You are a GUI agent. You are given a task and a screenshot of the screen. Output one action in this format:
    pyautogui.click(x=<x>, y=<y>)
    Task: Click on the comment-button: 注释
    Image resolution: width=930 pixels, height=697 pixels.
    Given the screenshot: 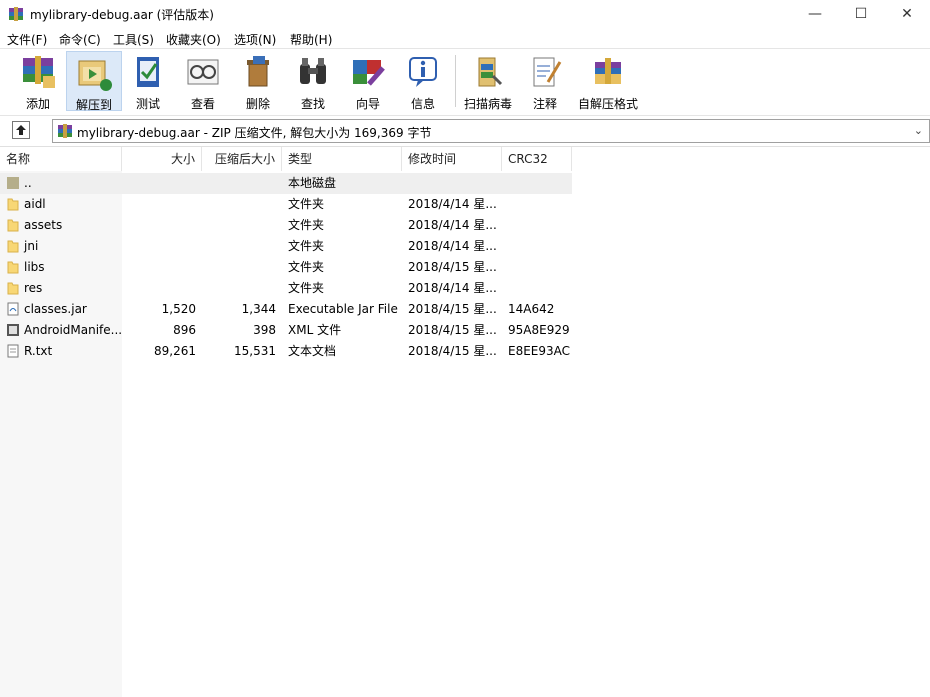 What is the action you would take?
    pyautogui.click(x=545, y=81)
    